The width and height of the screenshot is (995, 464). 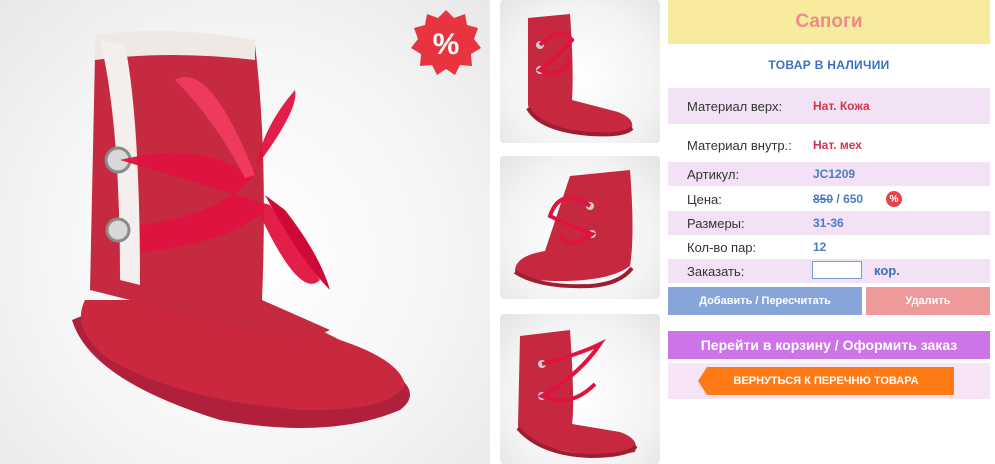 What do you see at coordinates (739, 145) in the screenshot?
I see `detail-label: Материал внутр.:` at bounding box center [739, 145].